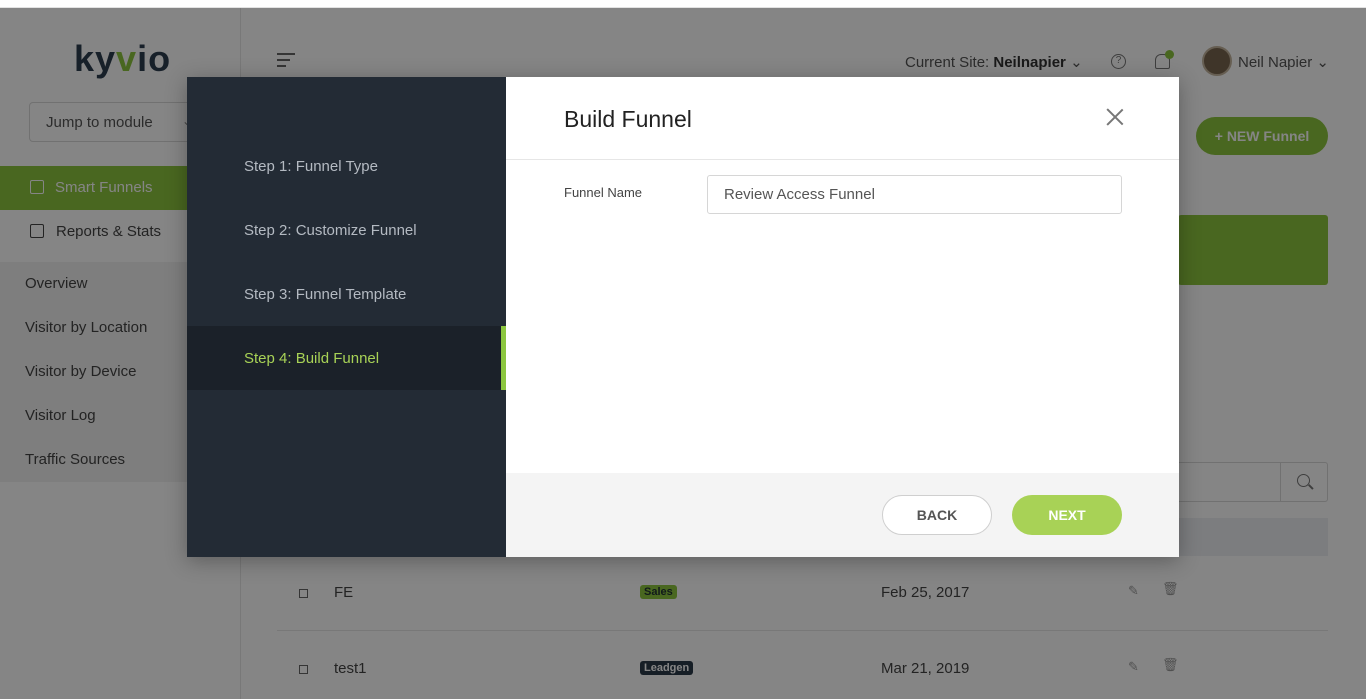 This screenshot has width=1366, height=699. What do you see at coordinates (937, 515) in the screenshot?
I see `back-button: BACK` at bounding box center [937, 515].